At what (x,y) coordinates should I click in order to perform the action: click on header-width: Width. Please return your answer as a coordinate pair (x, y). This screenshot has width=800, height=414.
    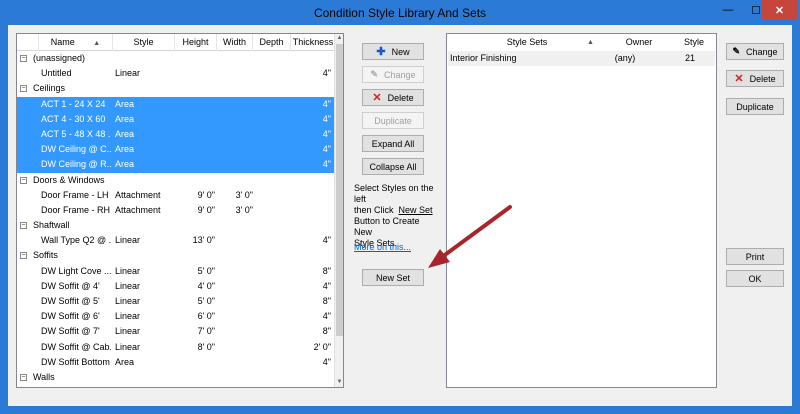
    Looking at the image, I should click on (235, 42).